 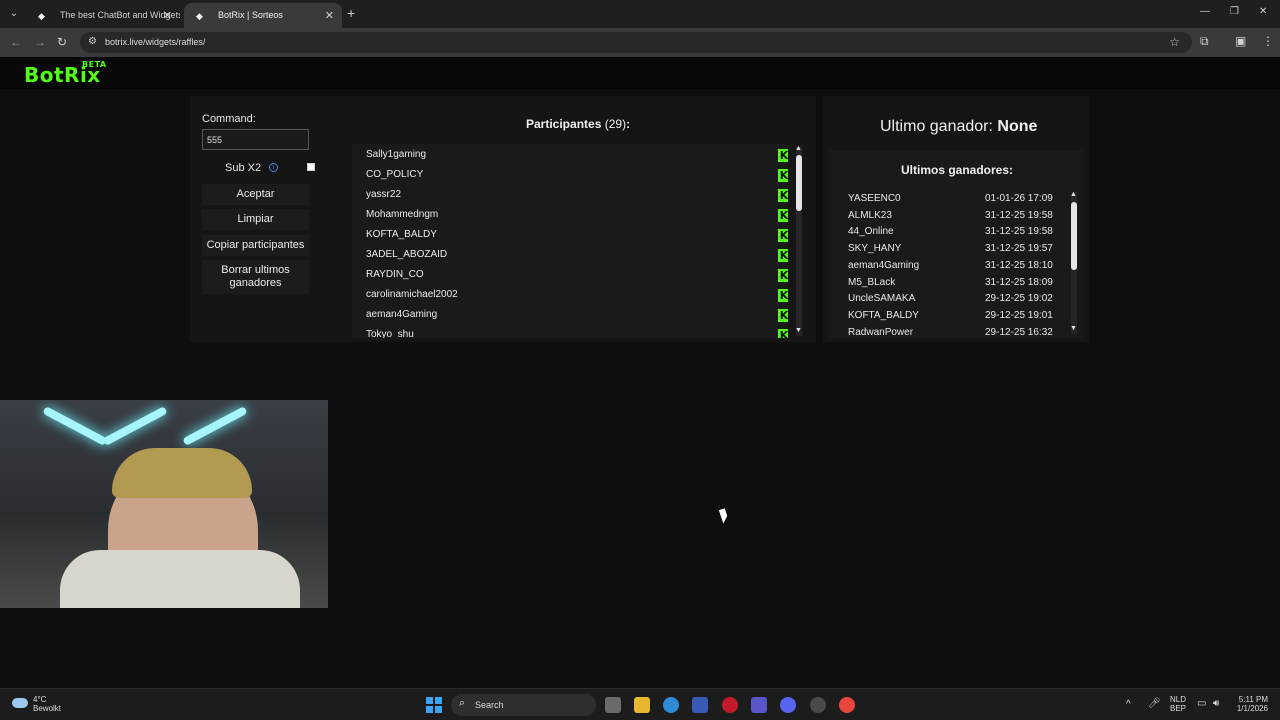 What do you see at coordinates (434, 705) in the screenshot?
I see `windows-start-icon` at bounding box center [434, 705].